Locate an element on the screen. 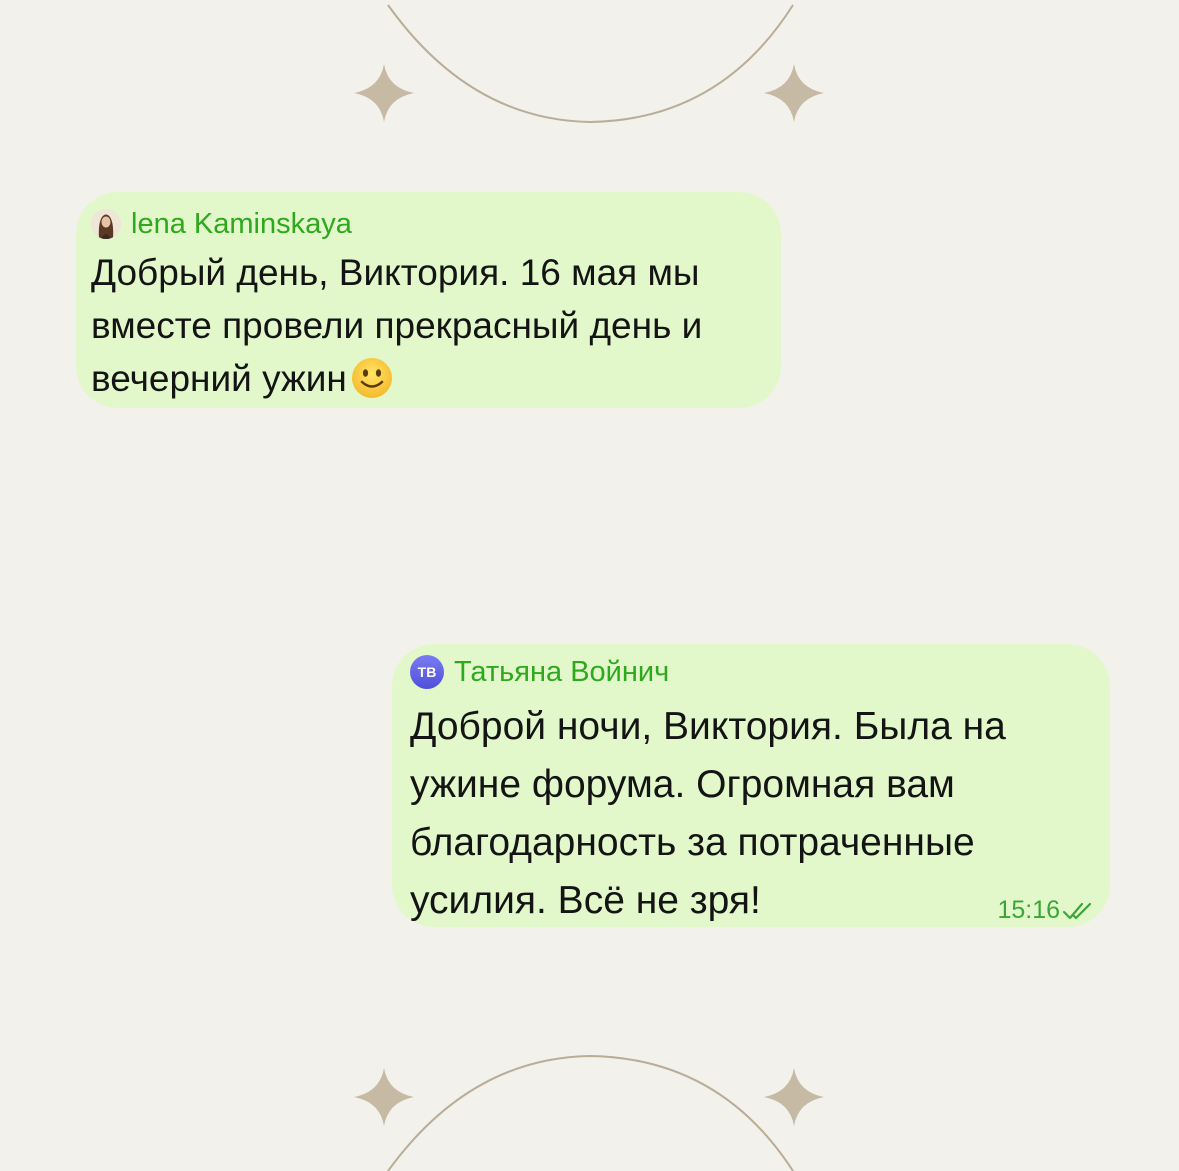  double-check-icon is located at coordinates (1077, 910).